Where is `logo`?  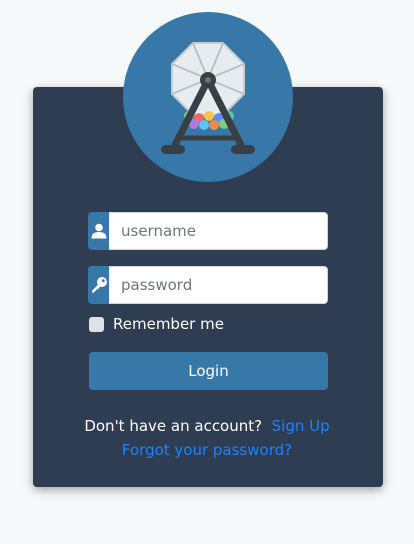 logo is located at coordinates (208, 97).